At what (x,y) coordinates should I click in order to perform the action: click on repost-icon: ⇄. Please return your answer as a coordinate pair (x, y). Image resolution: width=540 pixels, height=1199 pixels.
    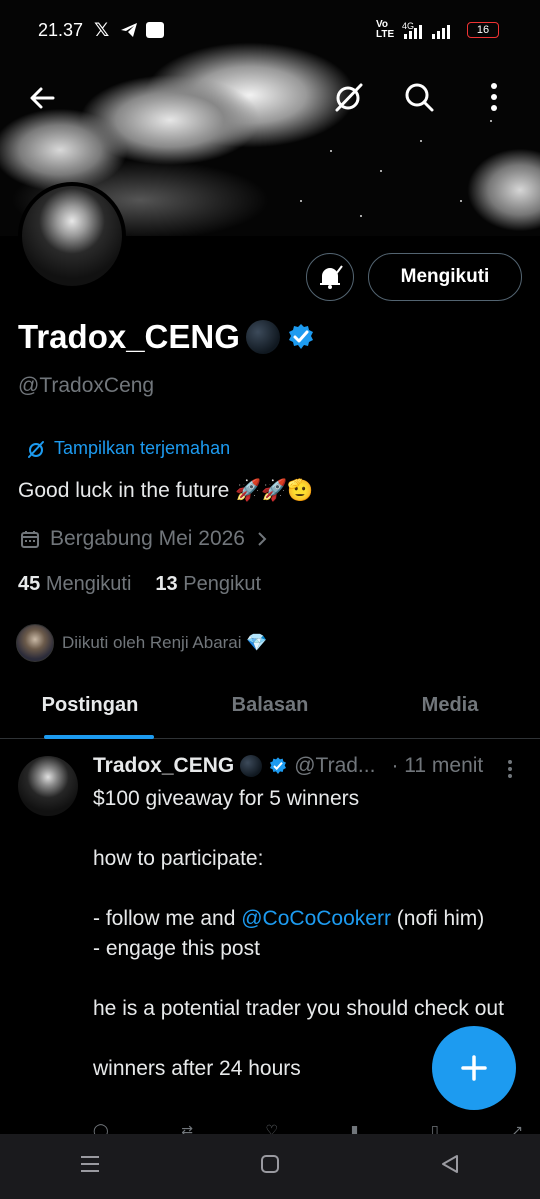
    Looking at the image, I should click on (187, 1128).